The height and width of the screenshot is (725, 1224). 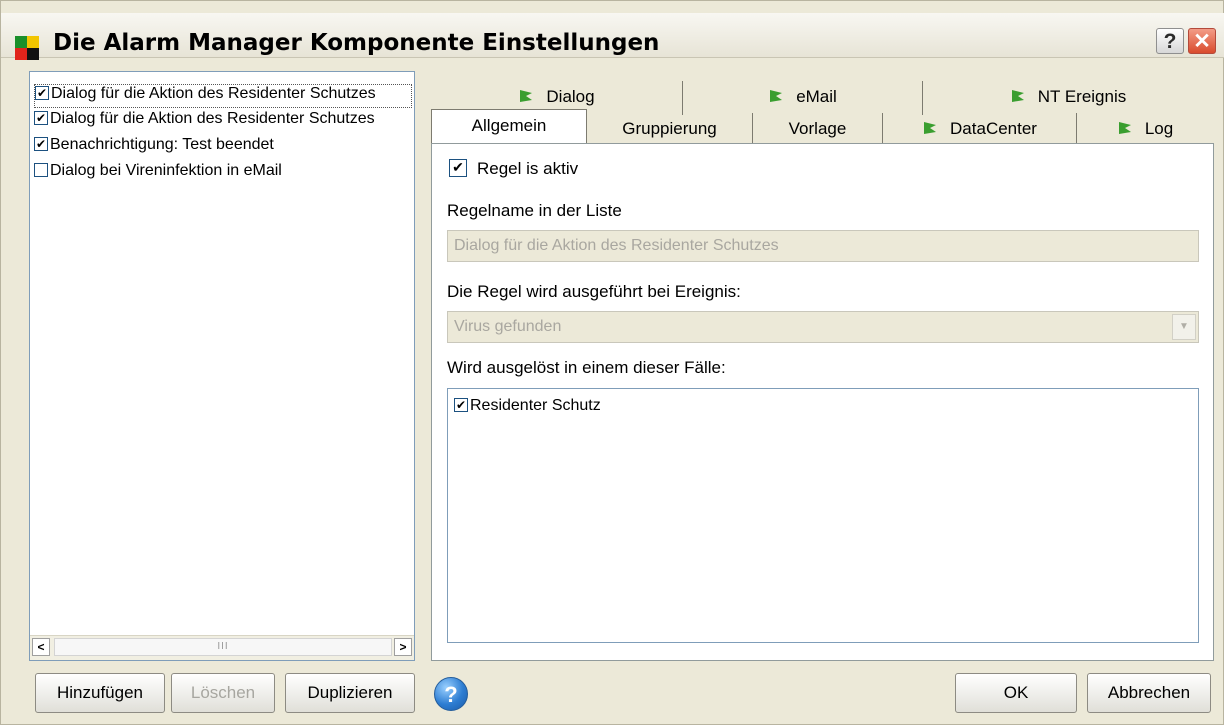 I want to click on horizontal-scrollbar: < III >, so click(x=222, y=647).